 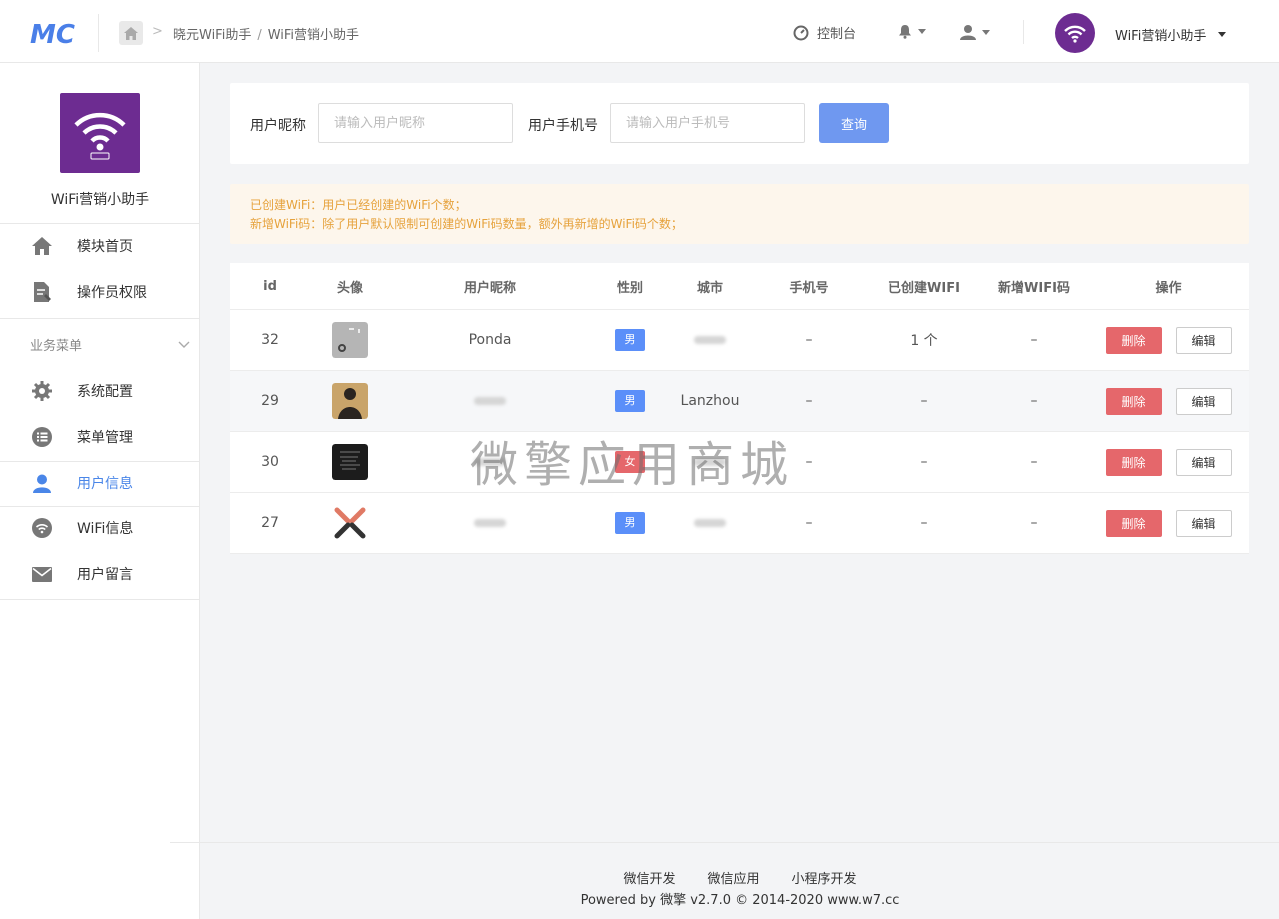 What do you see at coordinates (270, 340) in the screenshot?
I see `cell-id: 32` at bounding box center [270, 340].